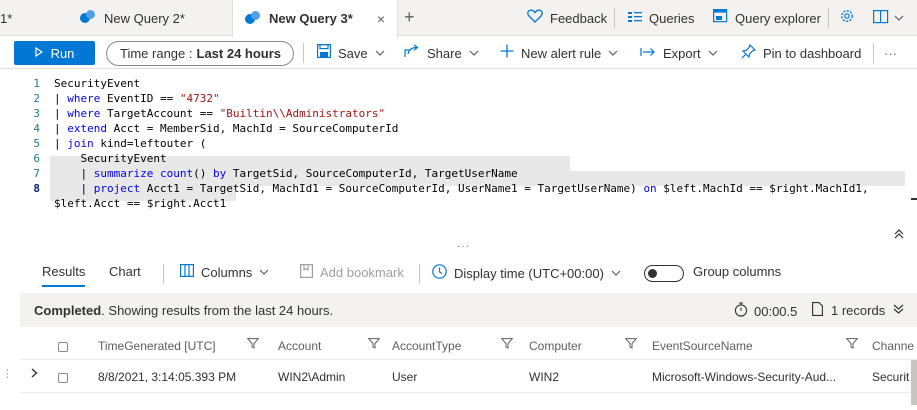 This screenshot has height=410, width=917. What do you see at coordinates (891, 377) in the screenshot?
I see `cell-channel: Securit` at bounding box center [891, 377].